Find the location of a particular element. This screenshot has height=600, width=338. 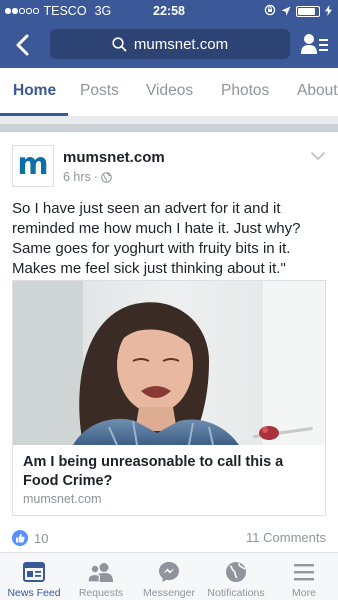

page-avatar: m is located at coordinates (33, 166).